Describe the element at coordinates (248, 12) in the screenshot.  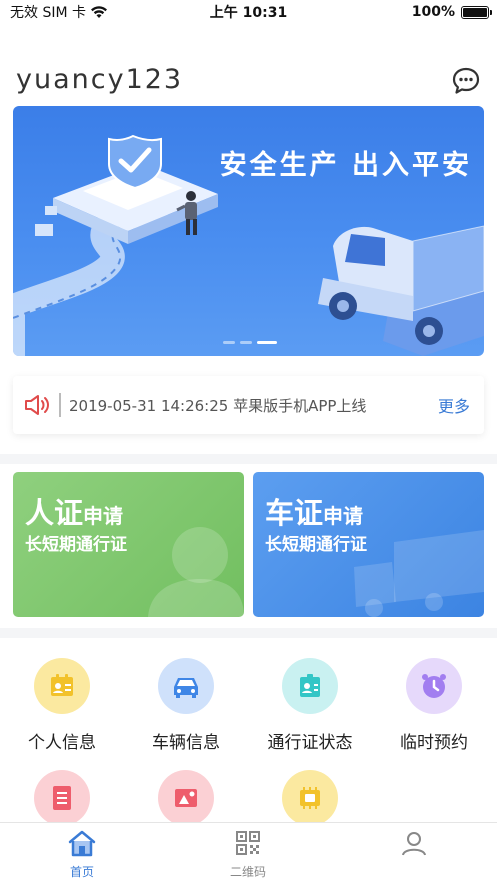
I see `status-bar: 无效 SIM 卡 上午 10:31 100%` at that location.